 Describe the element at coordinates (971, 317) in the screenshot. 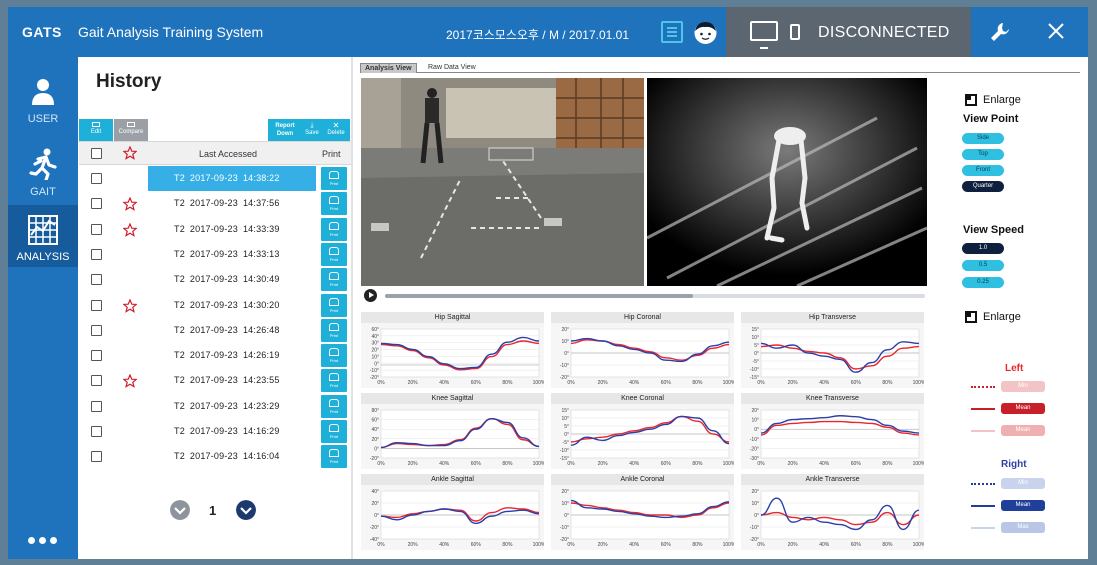

I see `enlarge-bottom-icon` at that location.